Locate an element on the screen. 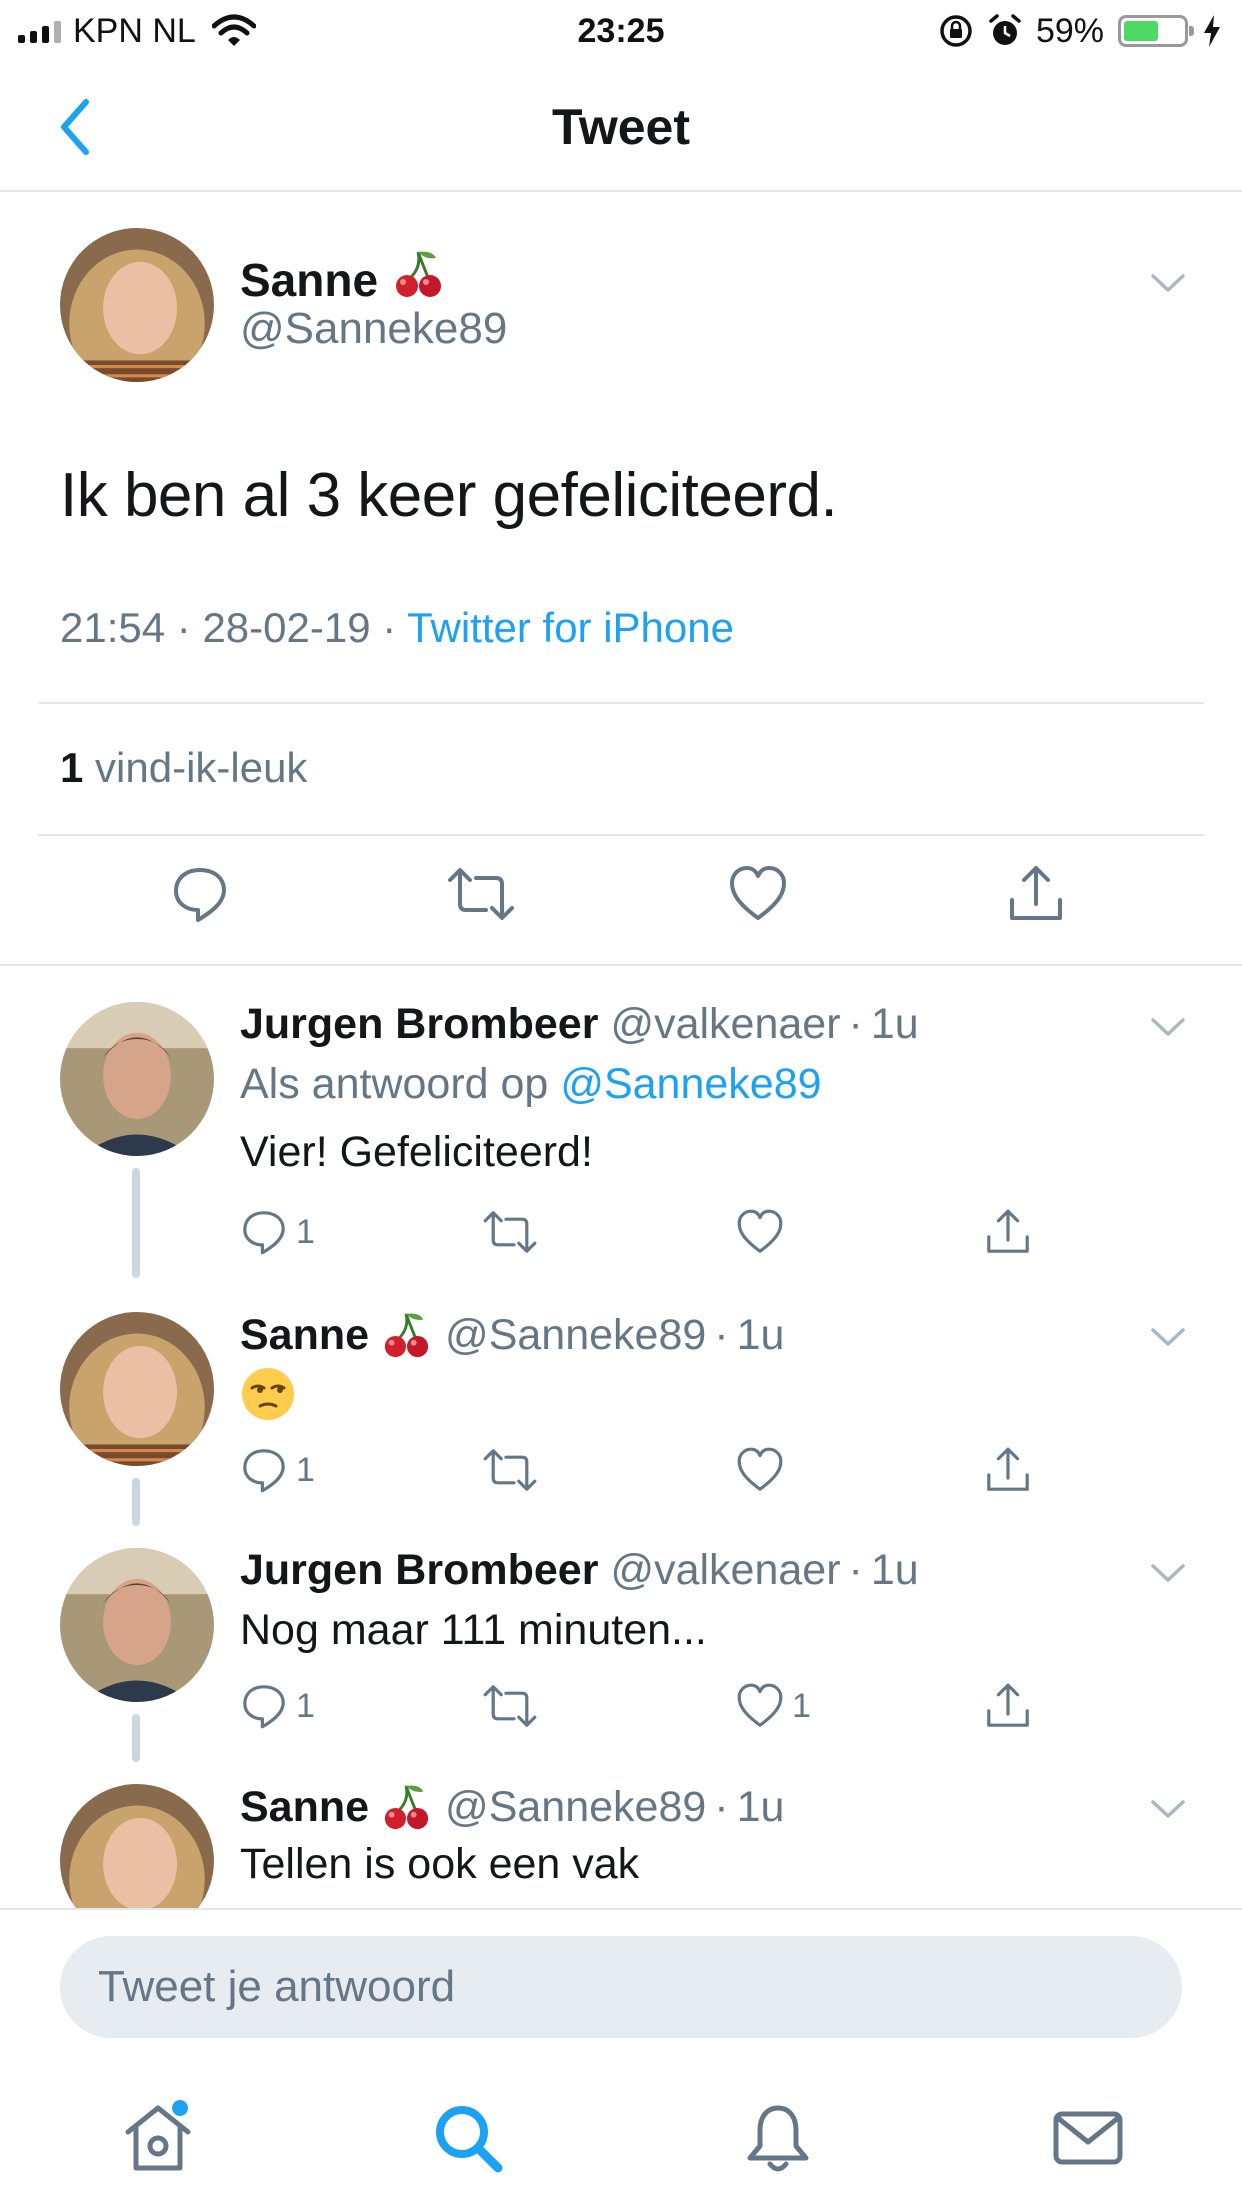  rotation-lock-icon is located at coordinates (956, 31).